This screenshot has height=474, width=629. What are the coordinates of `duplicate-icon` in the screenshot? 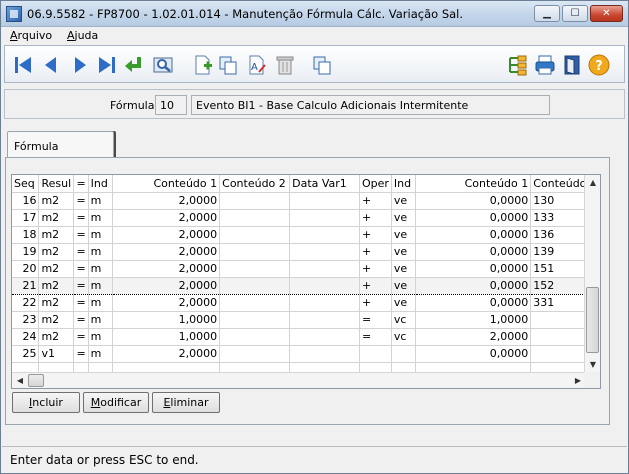 It's located at (322, 65).